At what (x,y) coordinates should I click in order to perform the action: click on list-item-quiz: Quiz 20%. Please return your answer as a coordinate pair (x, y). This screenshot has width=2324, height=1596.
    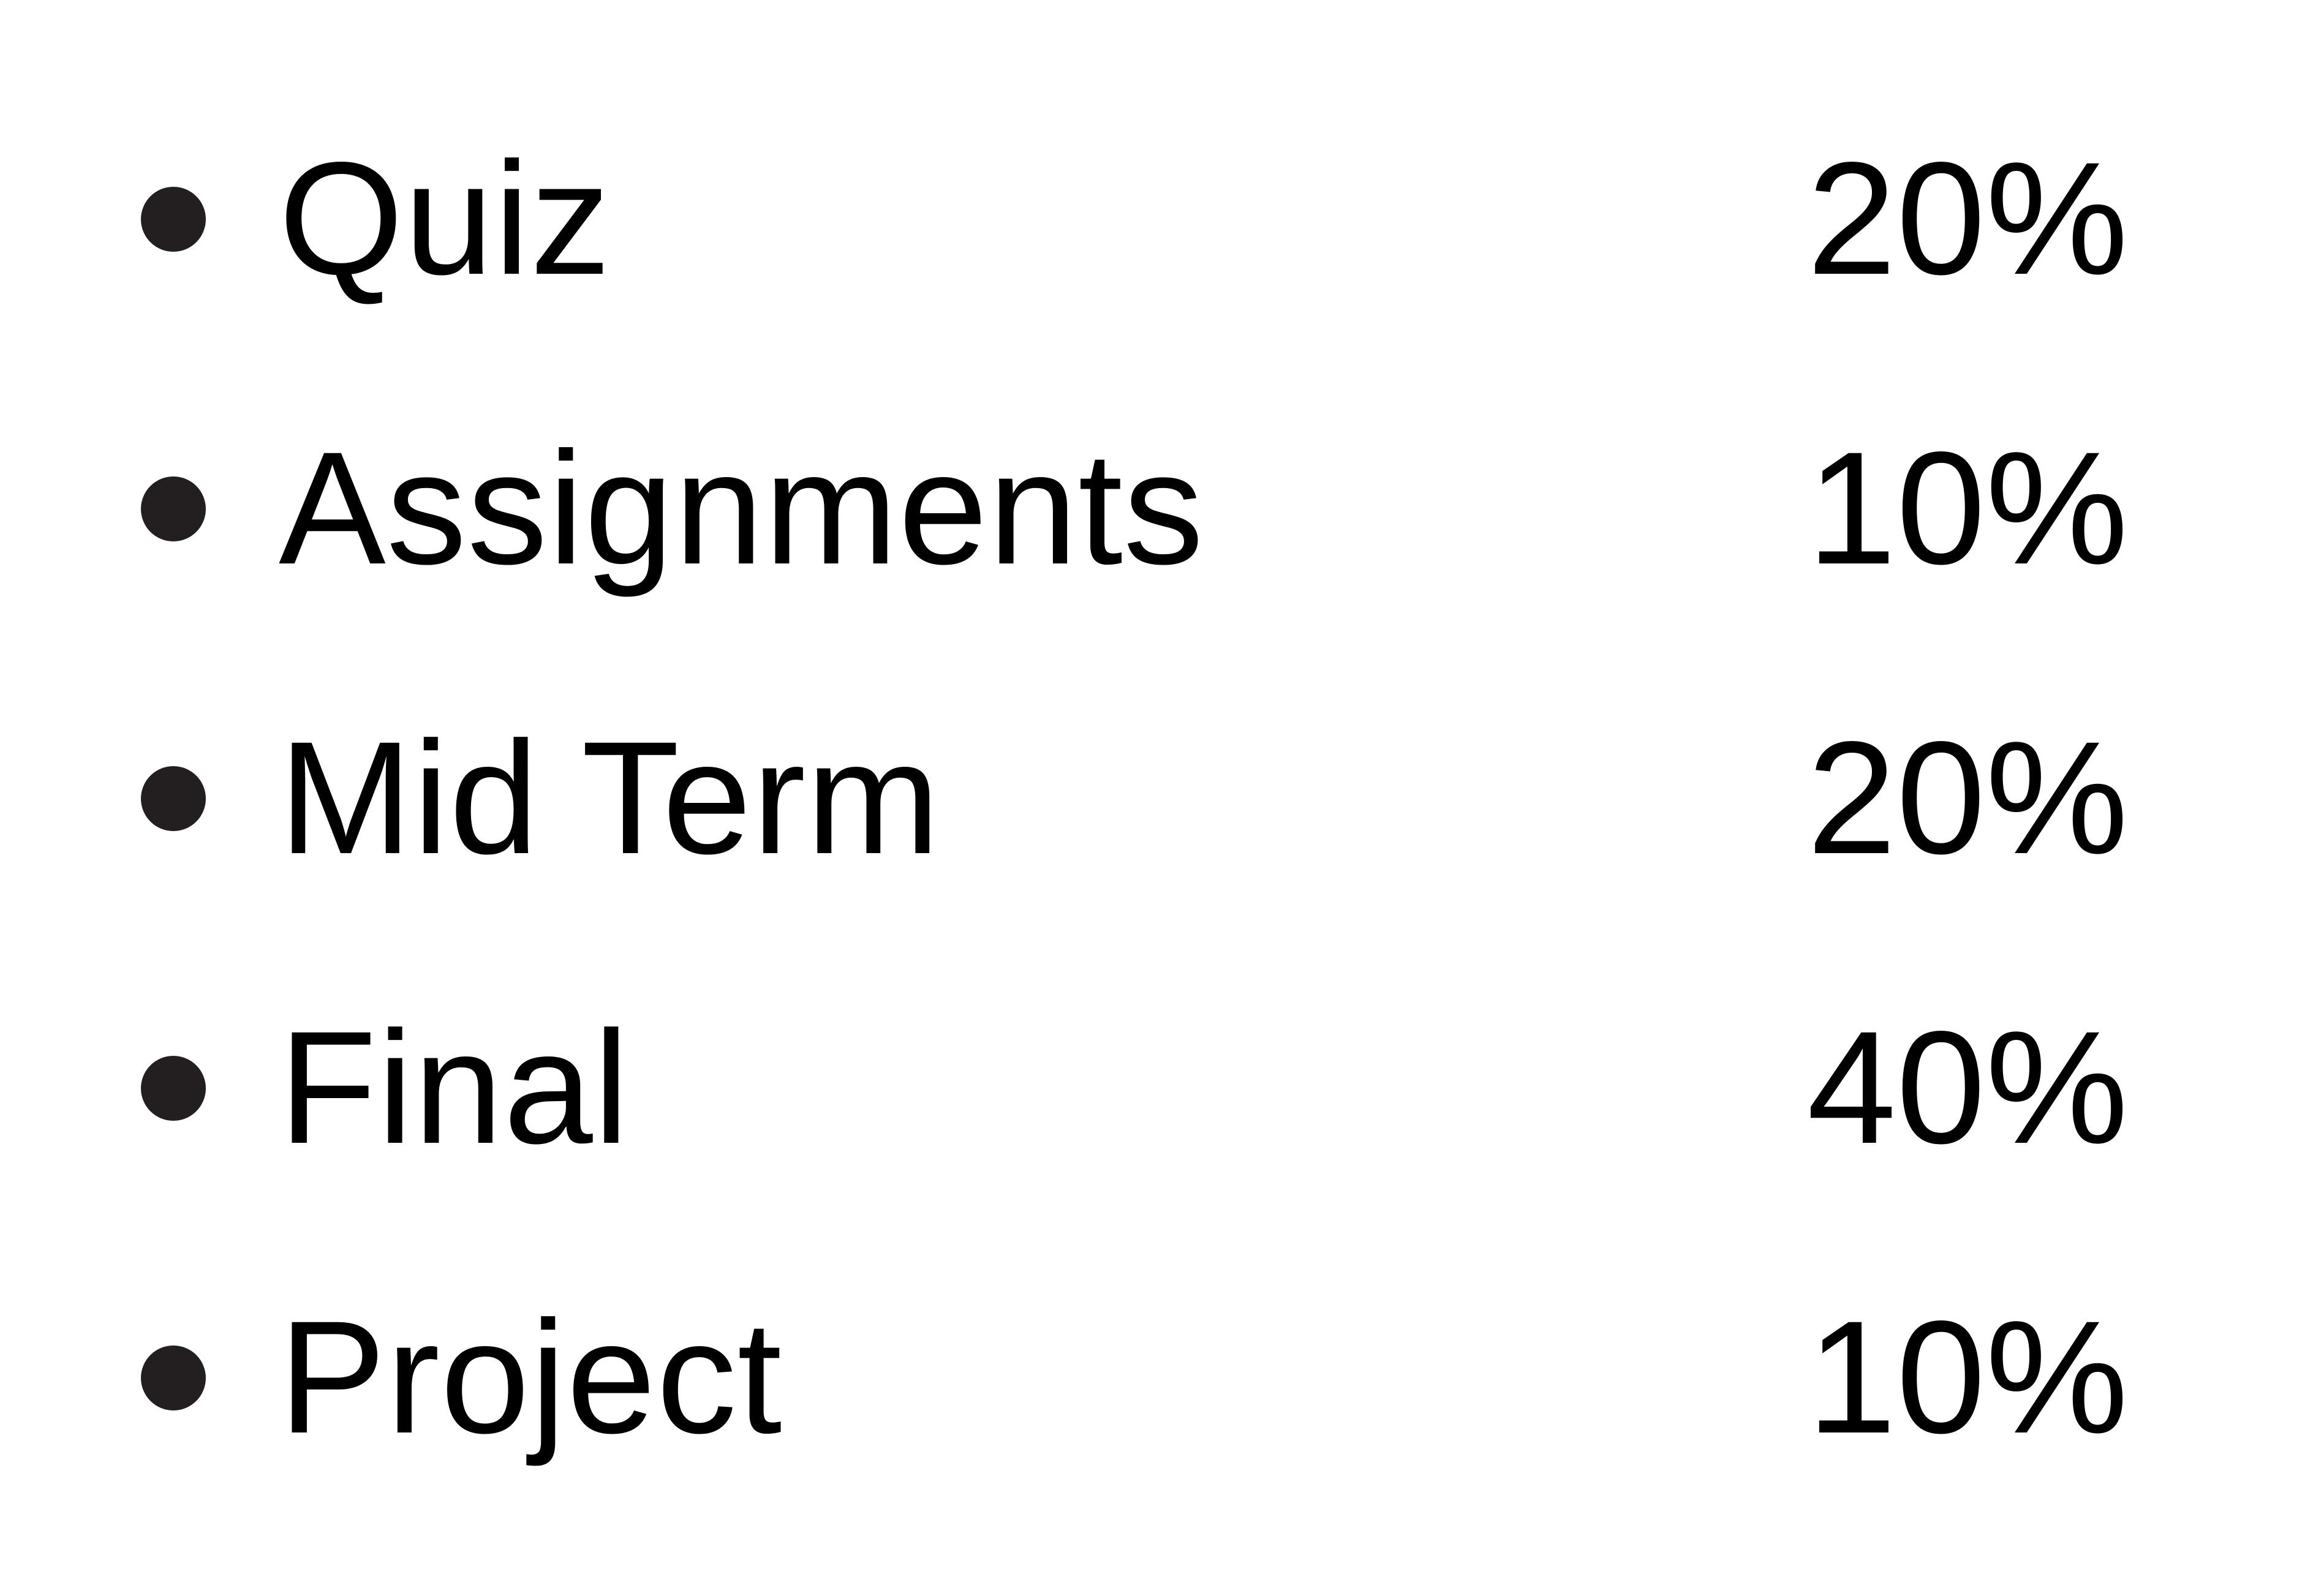
    Looking at the image, I should click on (1162, 218).